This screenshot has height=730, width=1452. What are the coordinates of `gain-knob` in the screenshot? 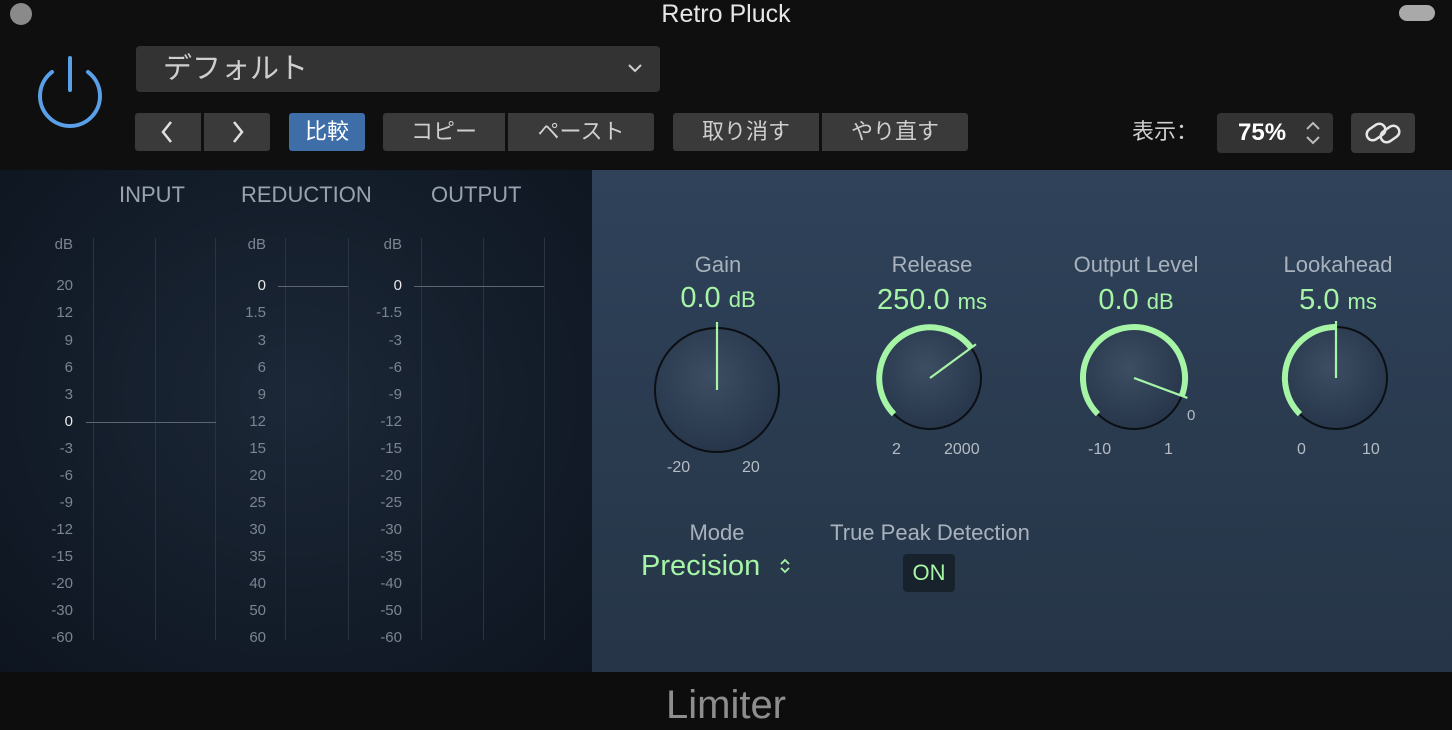 It's located at (717, 387).